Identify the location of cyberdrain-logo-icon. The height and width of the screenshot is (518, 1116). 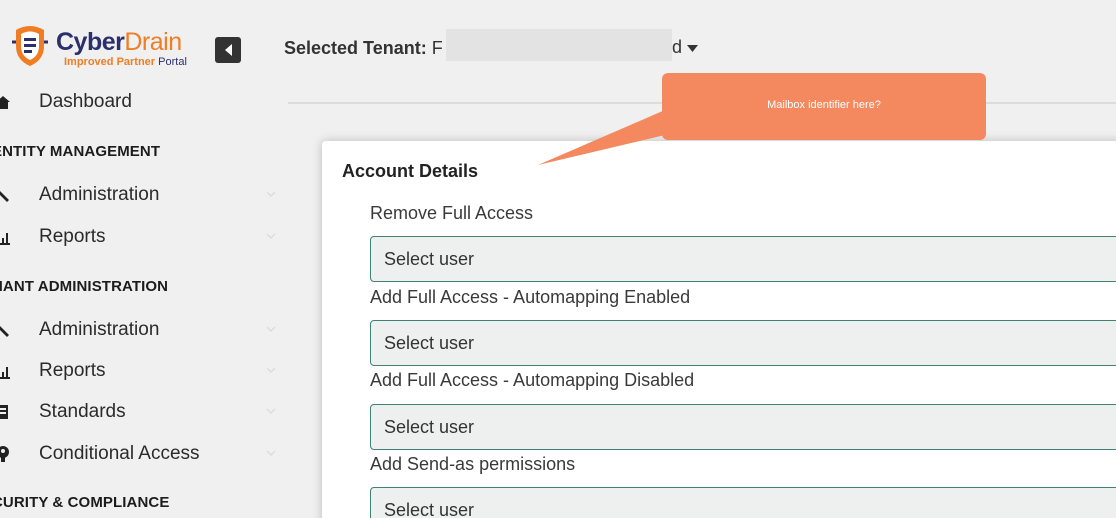
(30, 46).